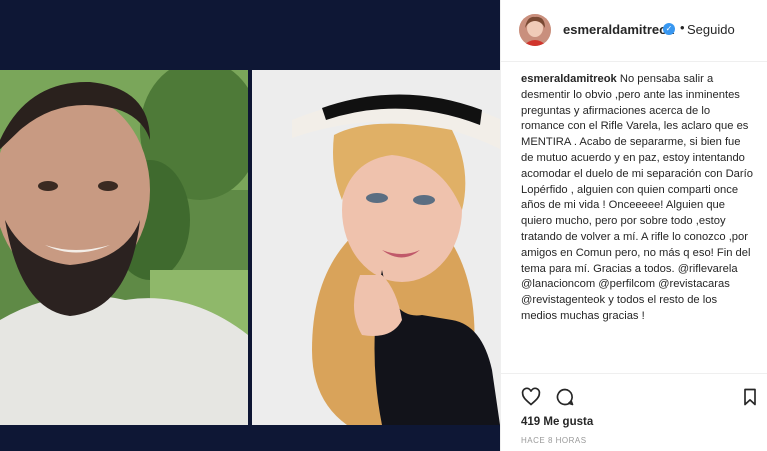 The width and height of the screenshot is (767, 451). I want to click on photo-bottom-band, so click(250, 438).